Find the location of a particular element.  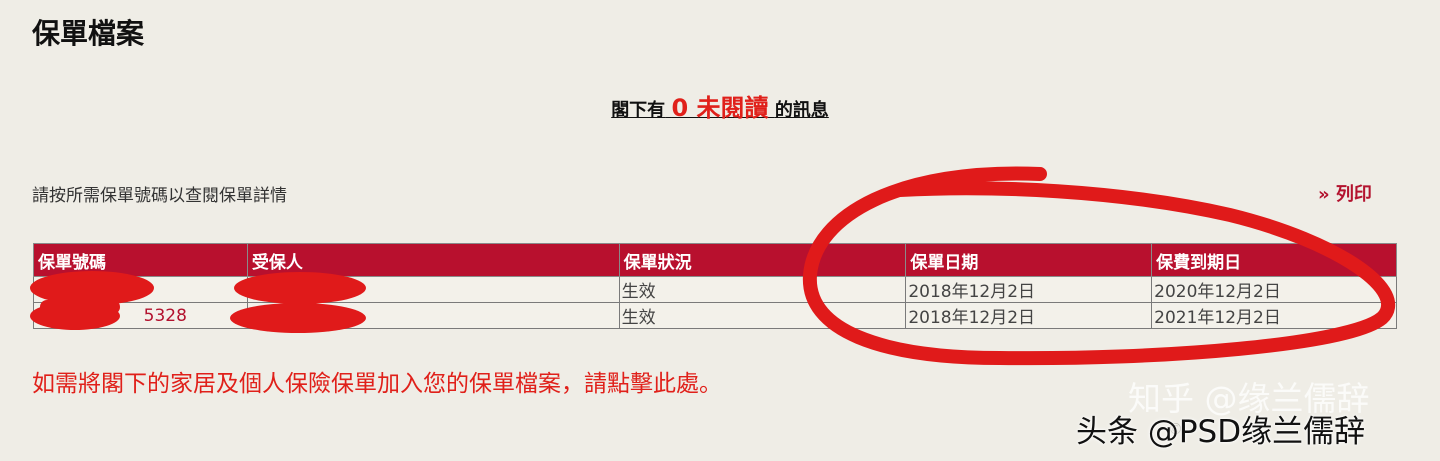

premium-due-date: 2021年12月2日 is located at coordinates (1274, 315).